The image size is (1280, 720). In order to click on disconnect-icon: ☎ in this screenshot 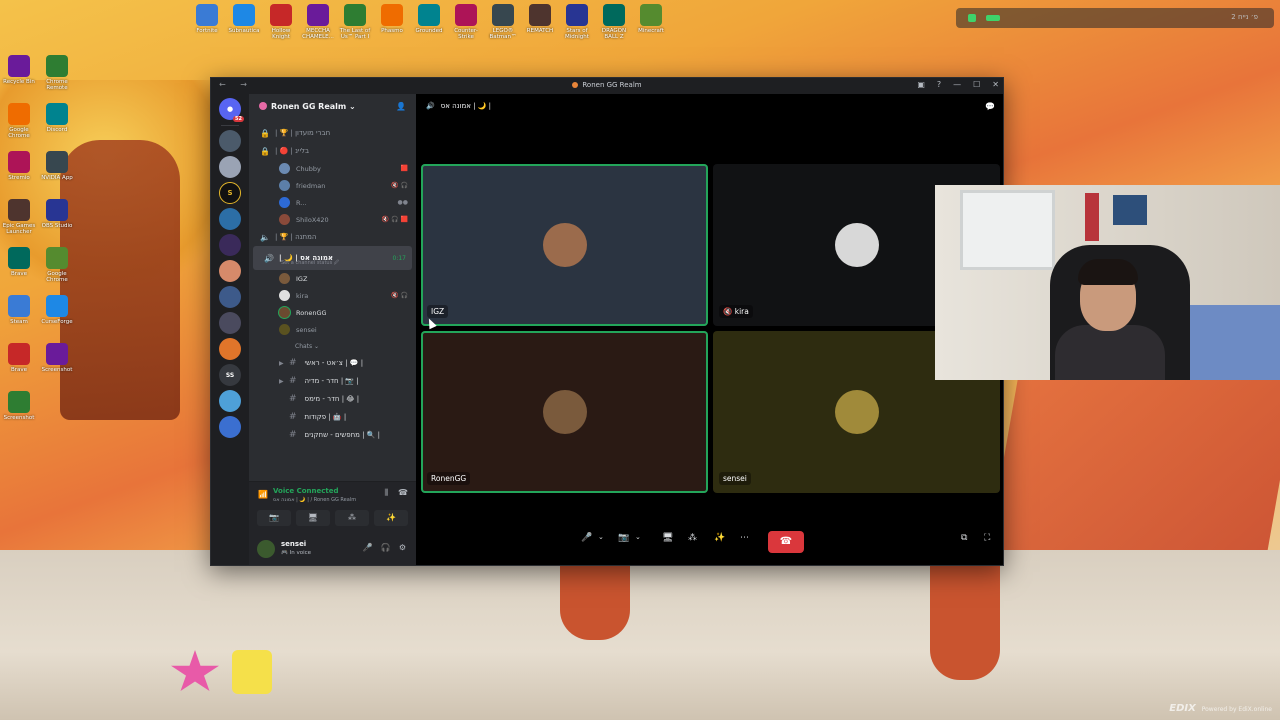, I will do `click(403, 493)`.